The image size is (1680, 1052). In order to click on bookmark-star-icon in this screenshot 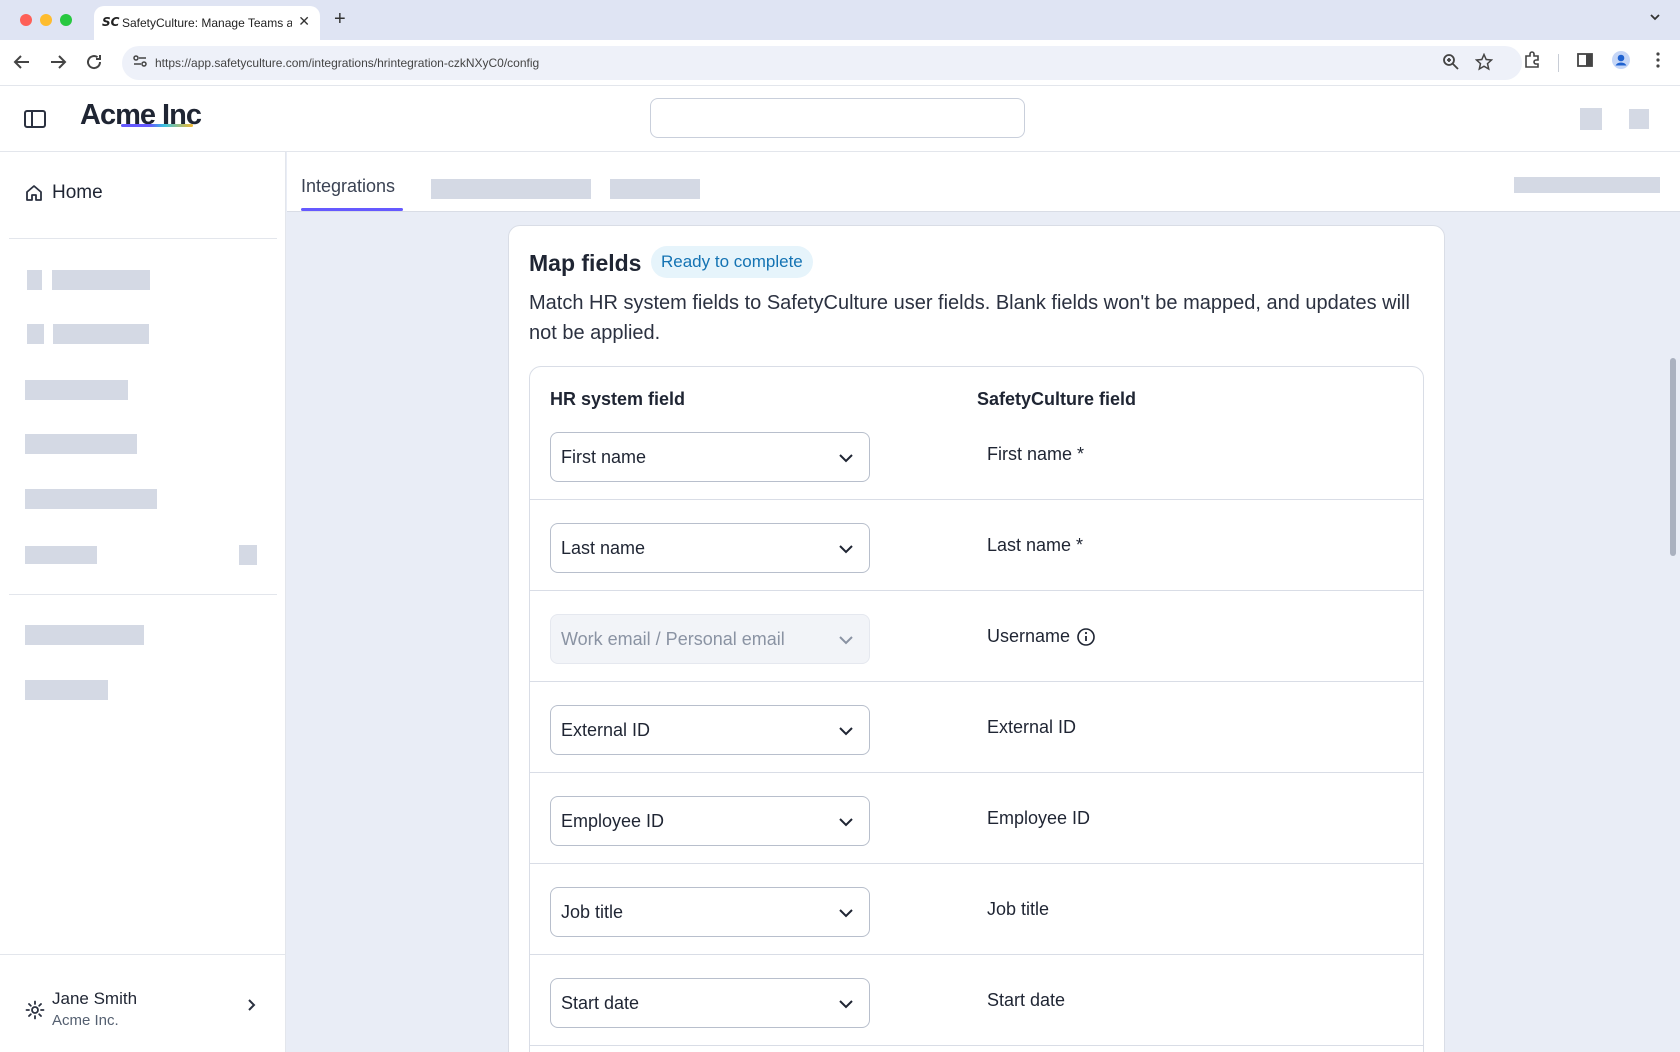, I will do `click(1484, 62)`.